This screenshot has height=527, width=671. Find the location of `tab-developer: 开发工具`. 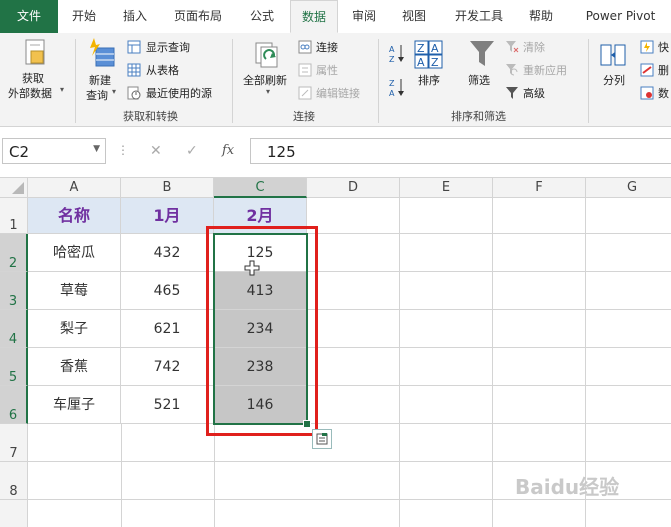

tab-developer: 开发工具 is located at coordinates (479, 16).